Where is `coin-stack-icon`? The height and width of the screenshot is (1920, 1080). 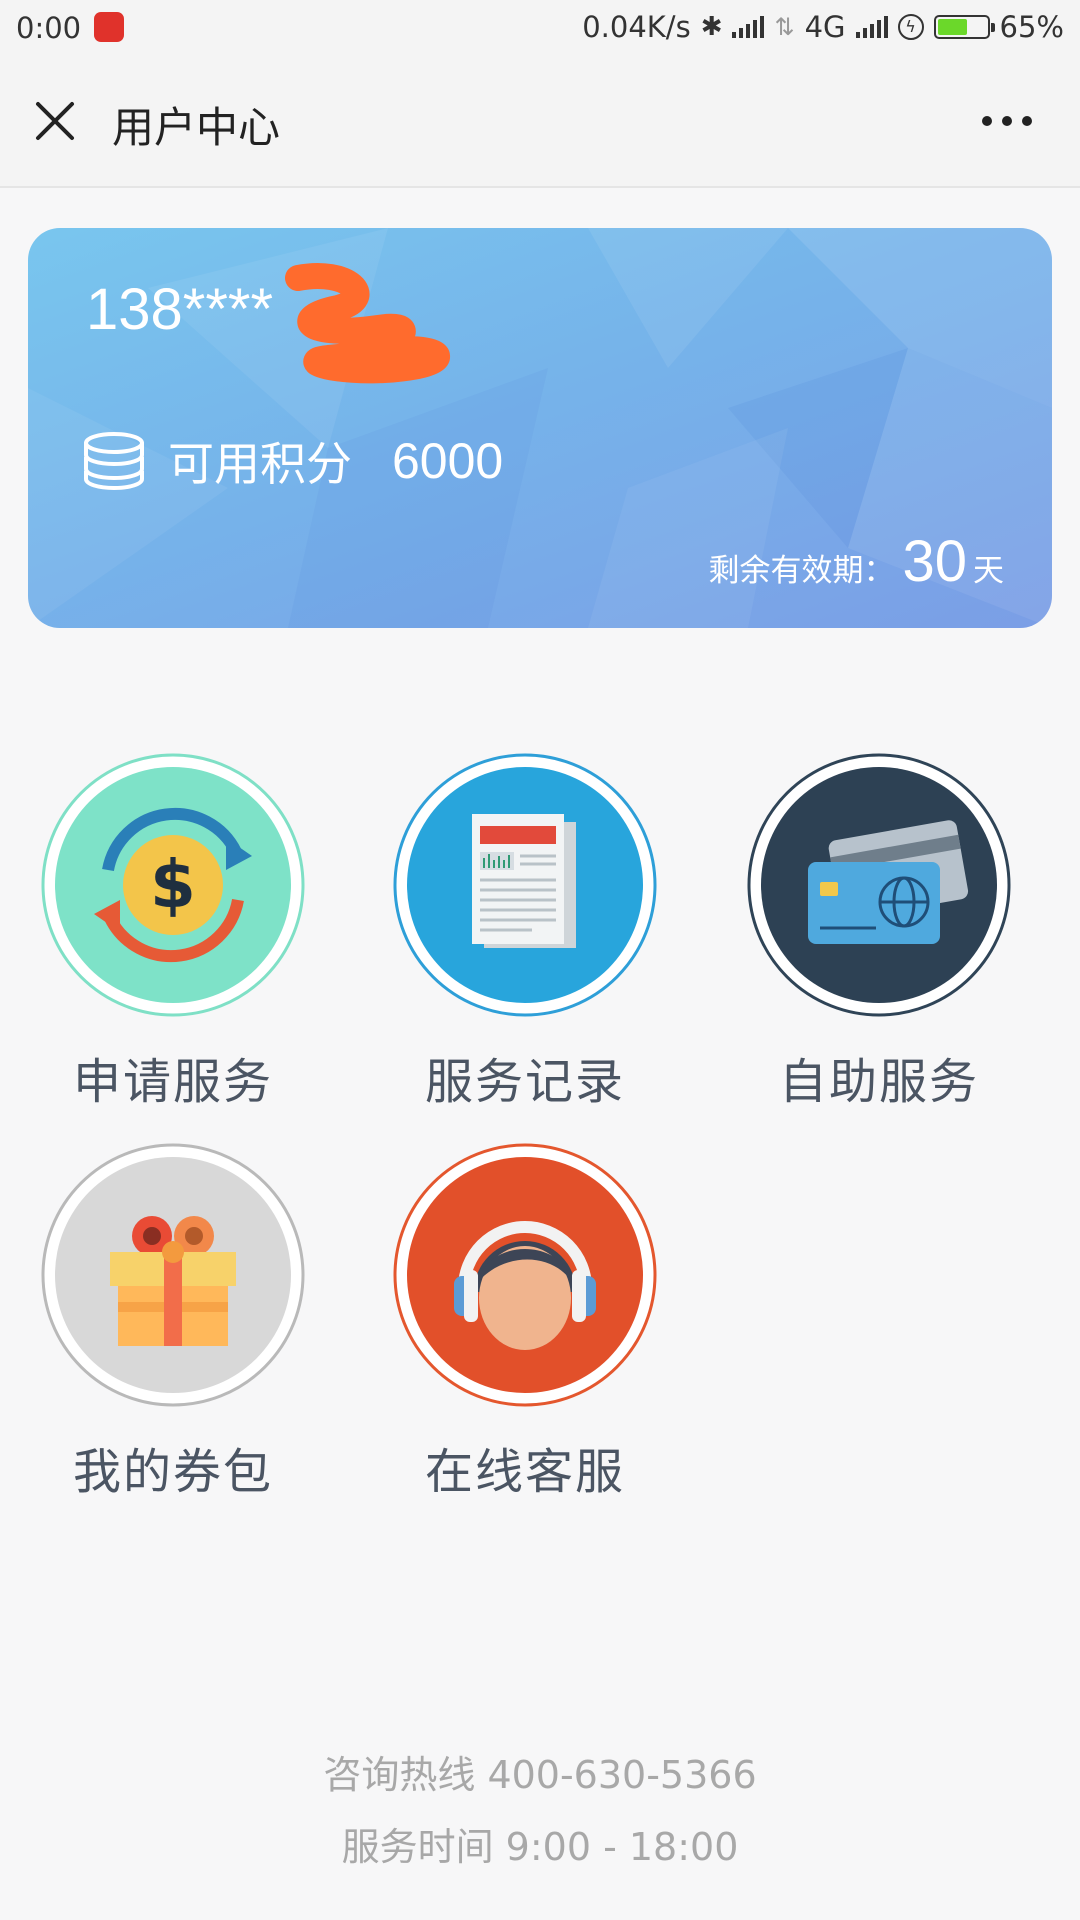
coin-stack-icon is located at coordinates (114, 461).